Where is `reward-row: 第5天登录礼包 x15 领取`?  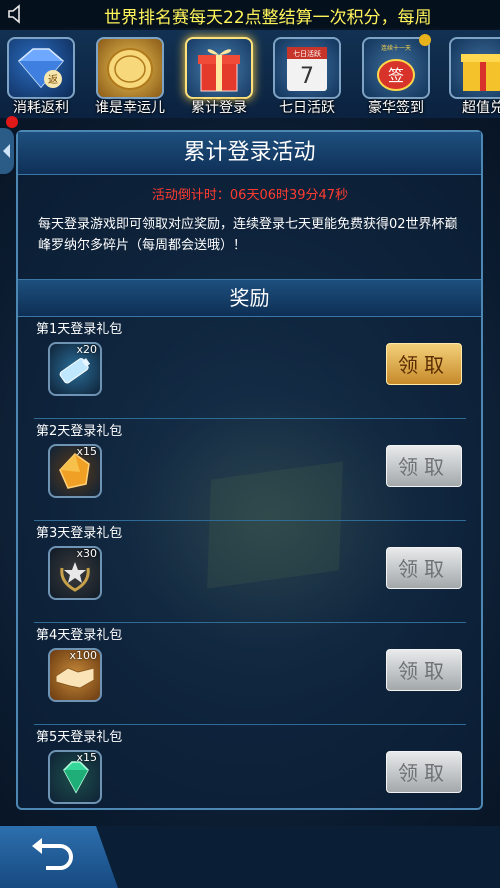
reward-row: 第5天登录礼包 x15 领取 is located at coordinates (249, 777).